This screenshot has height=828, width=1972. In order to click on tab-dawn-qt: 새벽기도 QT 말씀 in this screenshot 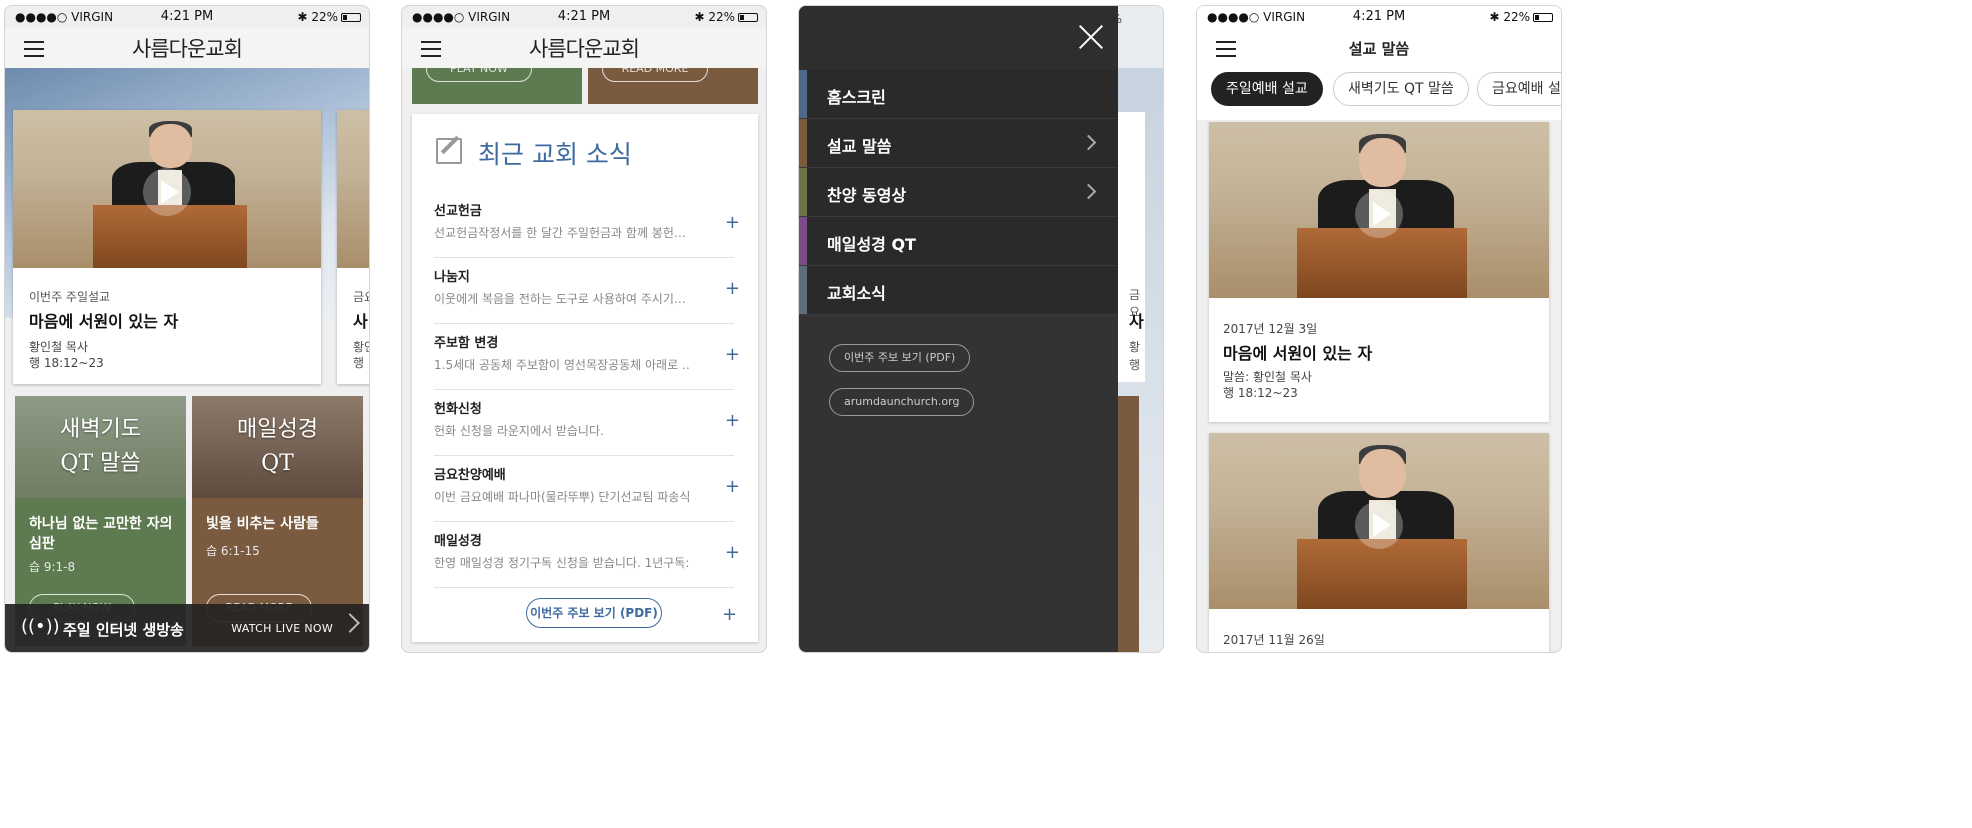, I will do `click(1401, 89)`.